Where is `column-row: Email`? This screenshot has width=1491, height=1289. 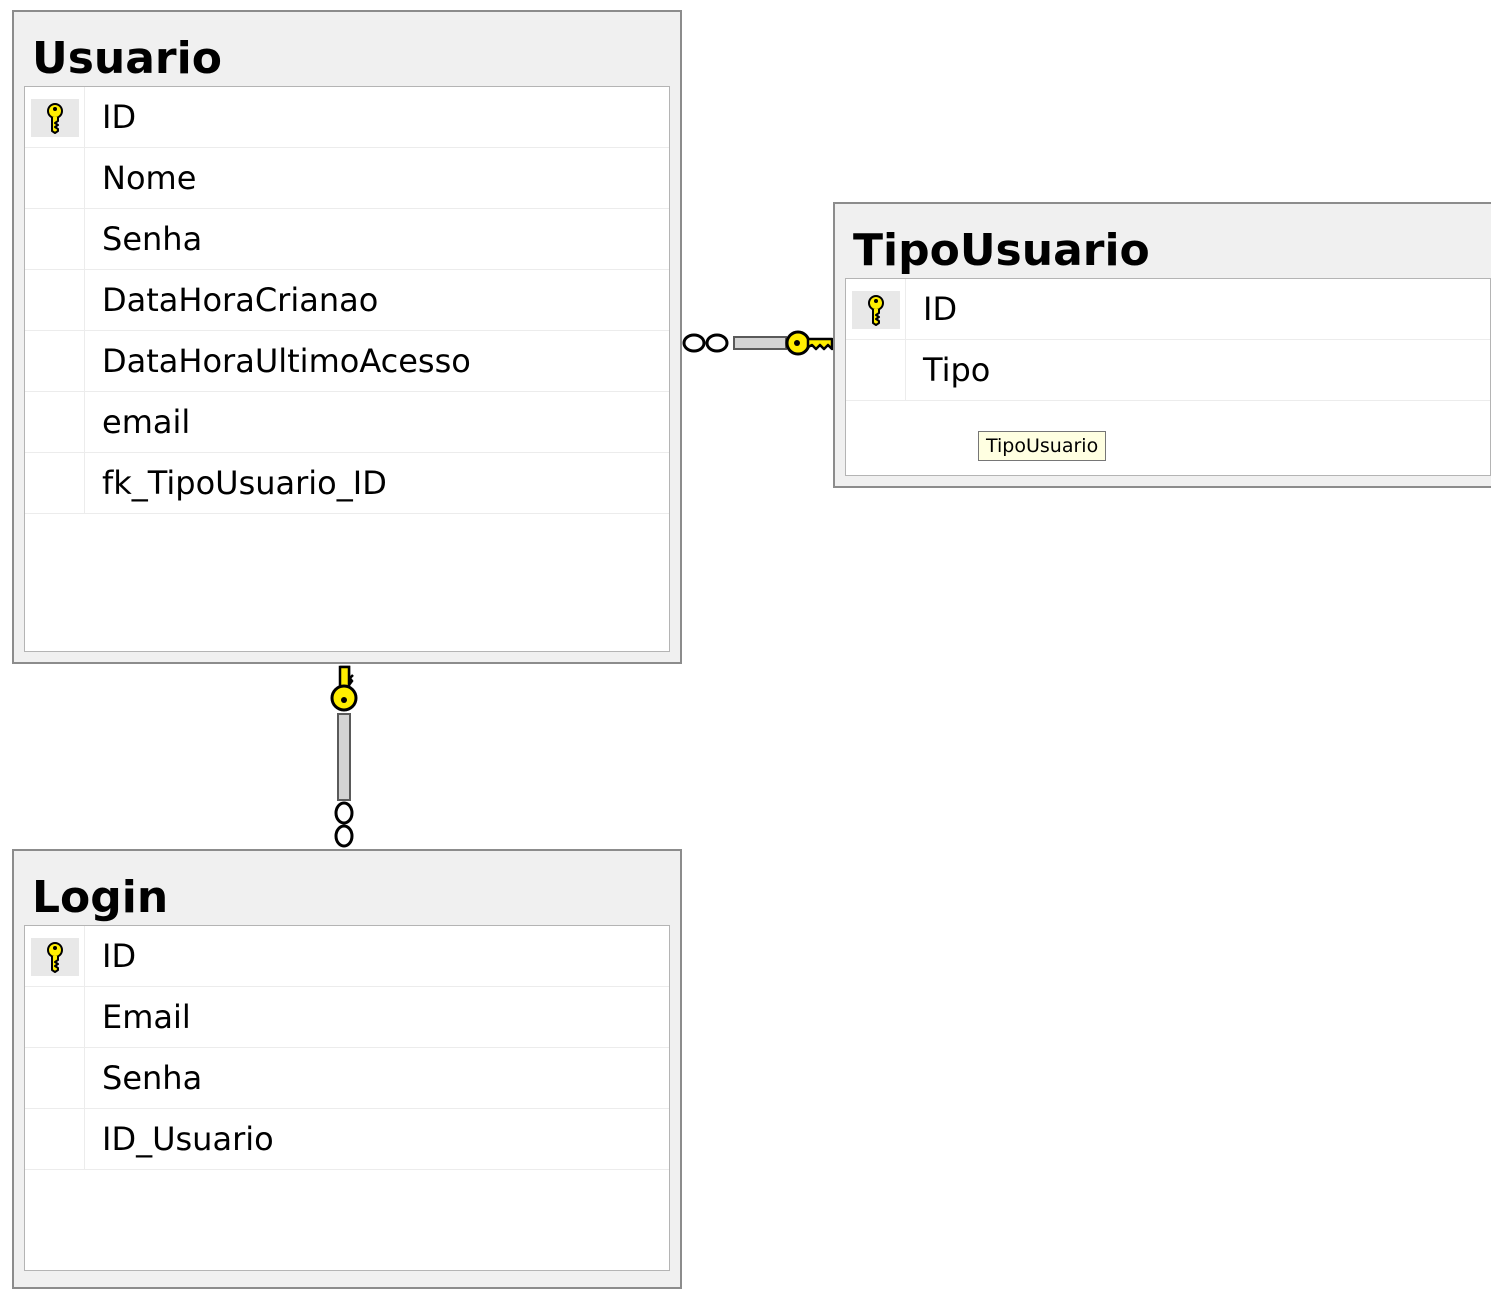
column-row: Email is located at coordinates (347, 1017).